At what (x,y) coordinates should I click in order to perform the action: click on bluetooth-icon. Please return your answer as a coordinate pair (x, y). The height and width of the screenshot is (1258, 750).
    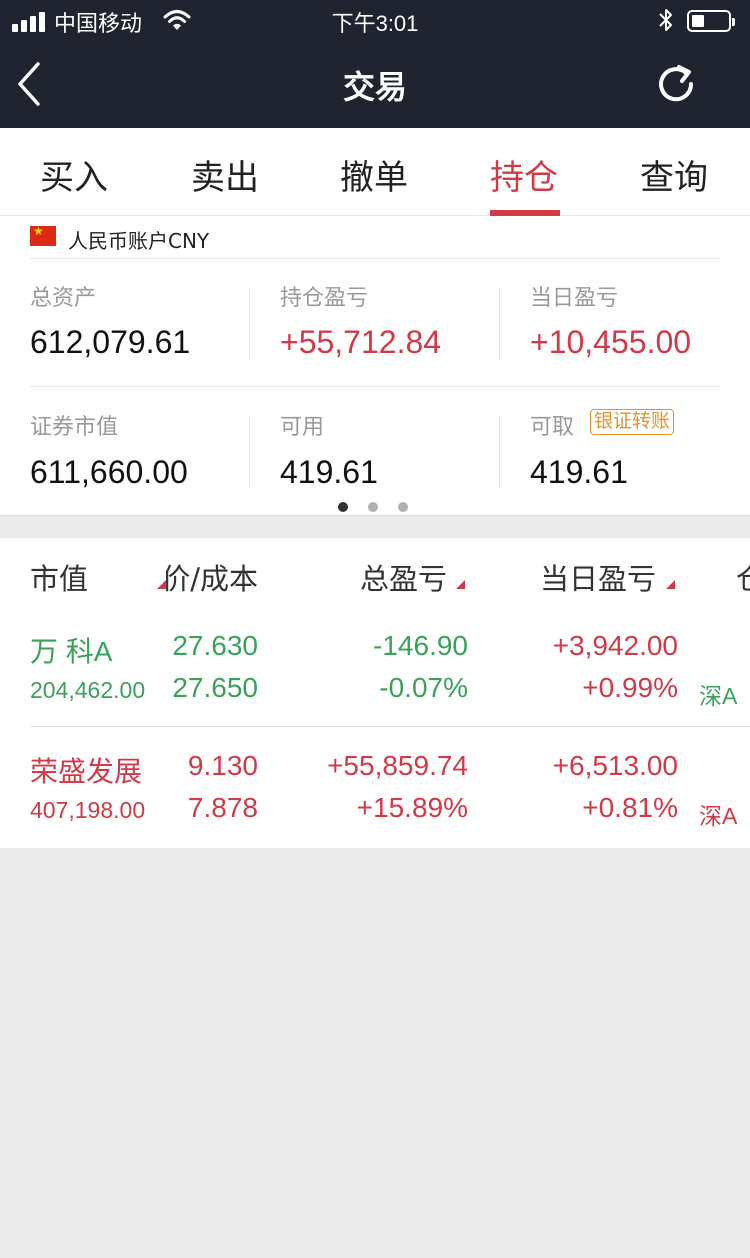
    Looking at the image, I should click on (665, 20).